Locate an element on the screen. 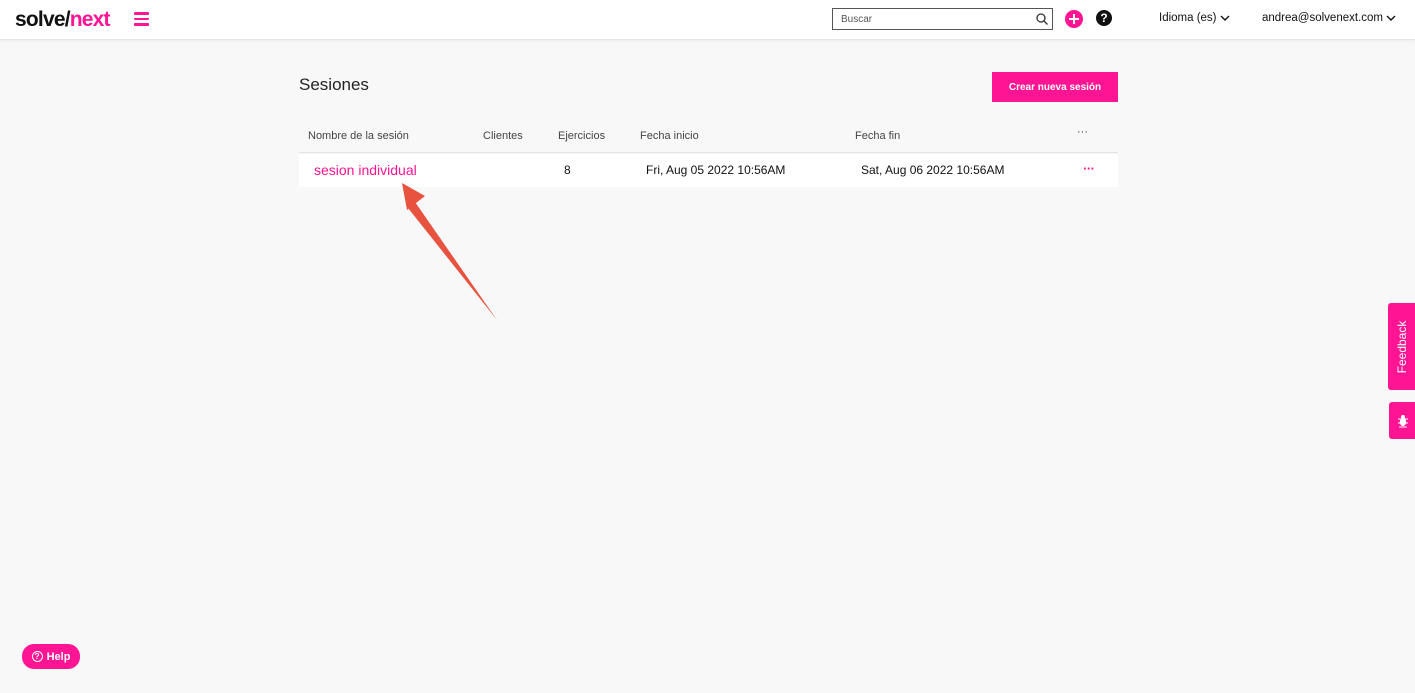  language-selector: Idioma (es) is located at coordinates (1194, 18).